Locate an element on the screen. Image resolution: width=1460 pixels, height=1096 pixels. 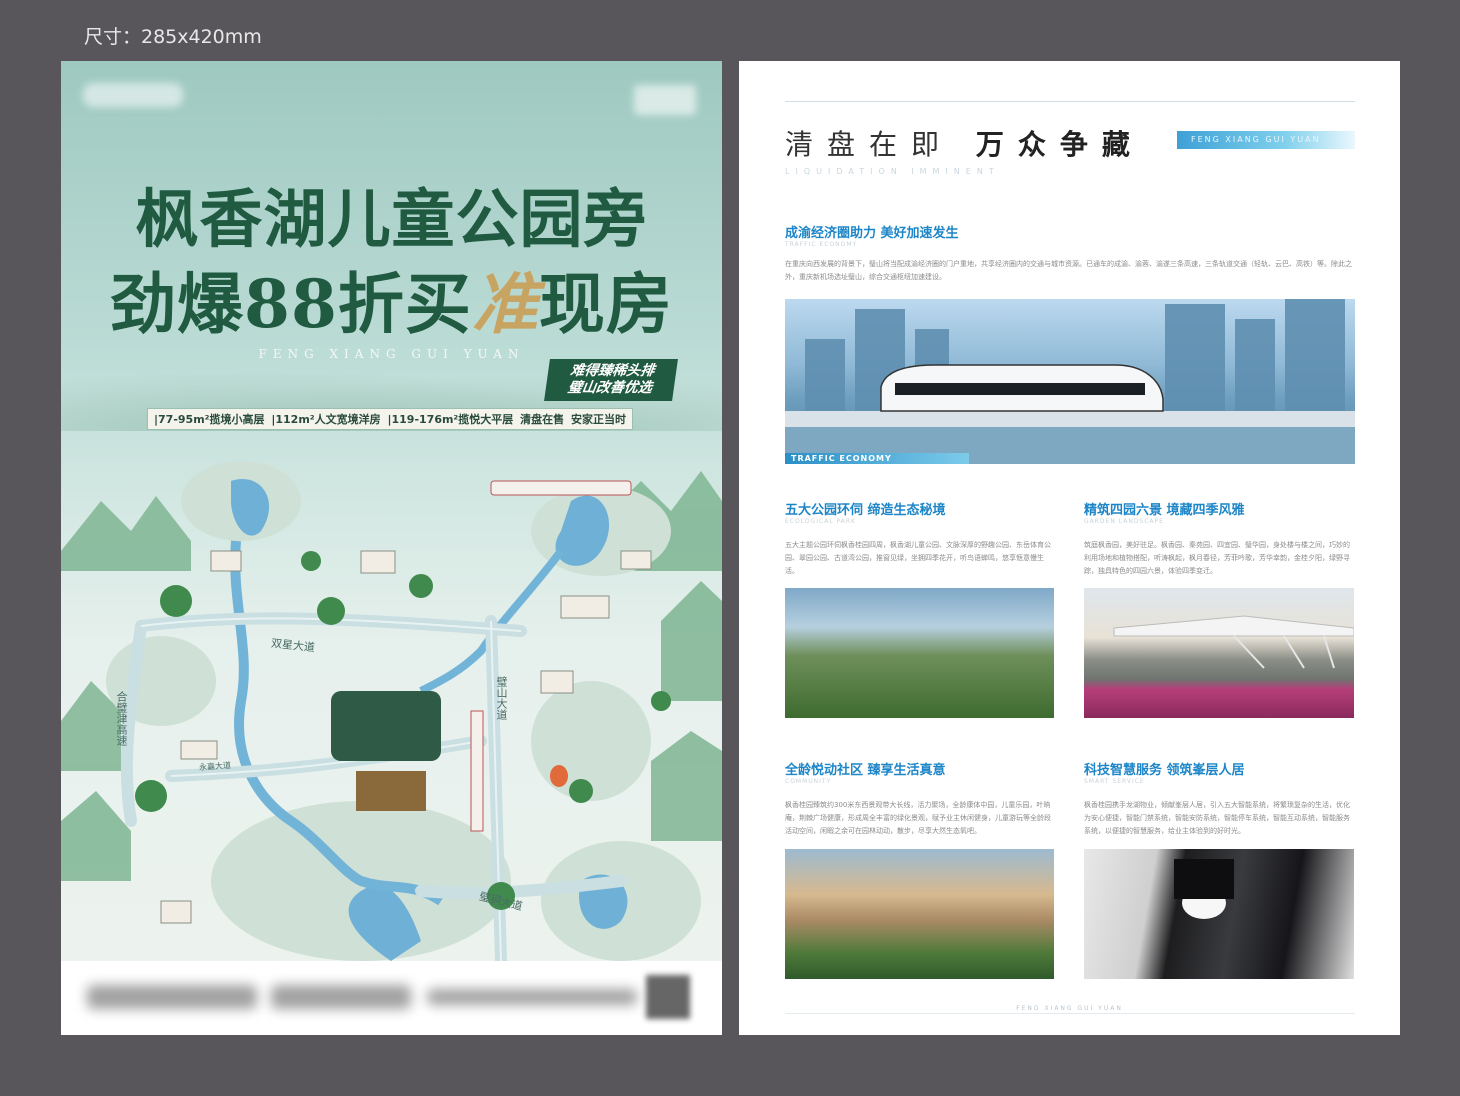
section-en: GARDEN LANDSCAPE is located at coordinates (1124, 521).